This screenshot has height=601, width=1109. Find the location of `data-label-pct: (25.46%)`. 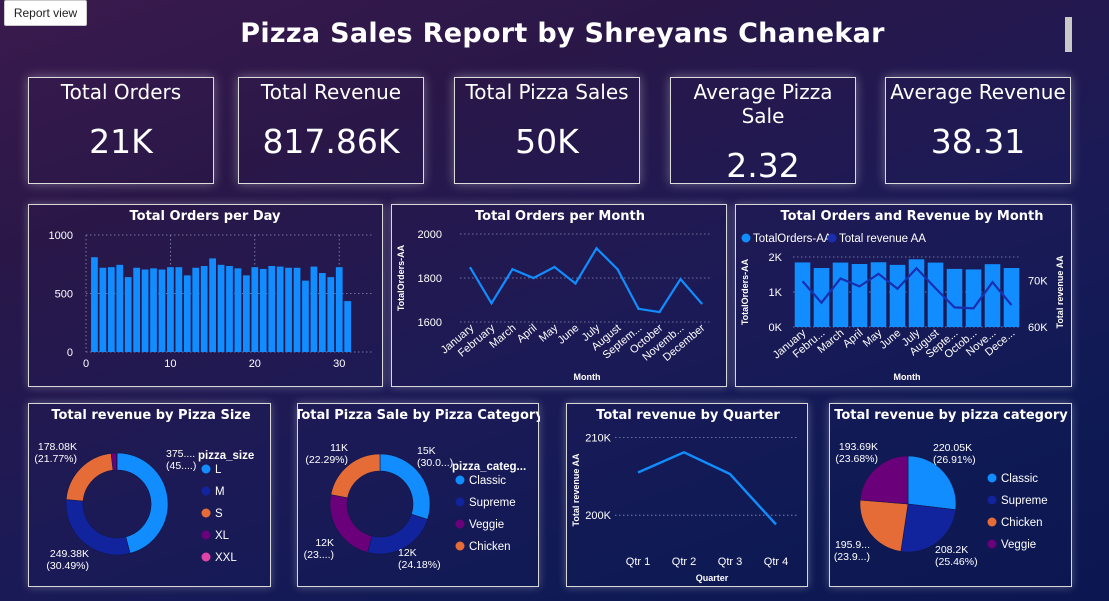

data-label-pct: (25.46%) is located at coordinates (956, 562).